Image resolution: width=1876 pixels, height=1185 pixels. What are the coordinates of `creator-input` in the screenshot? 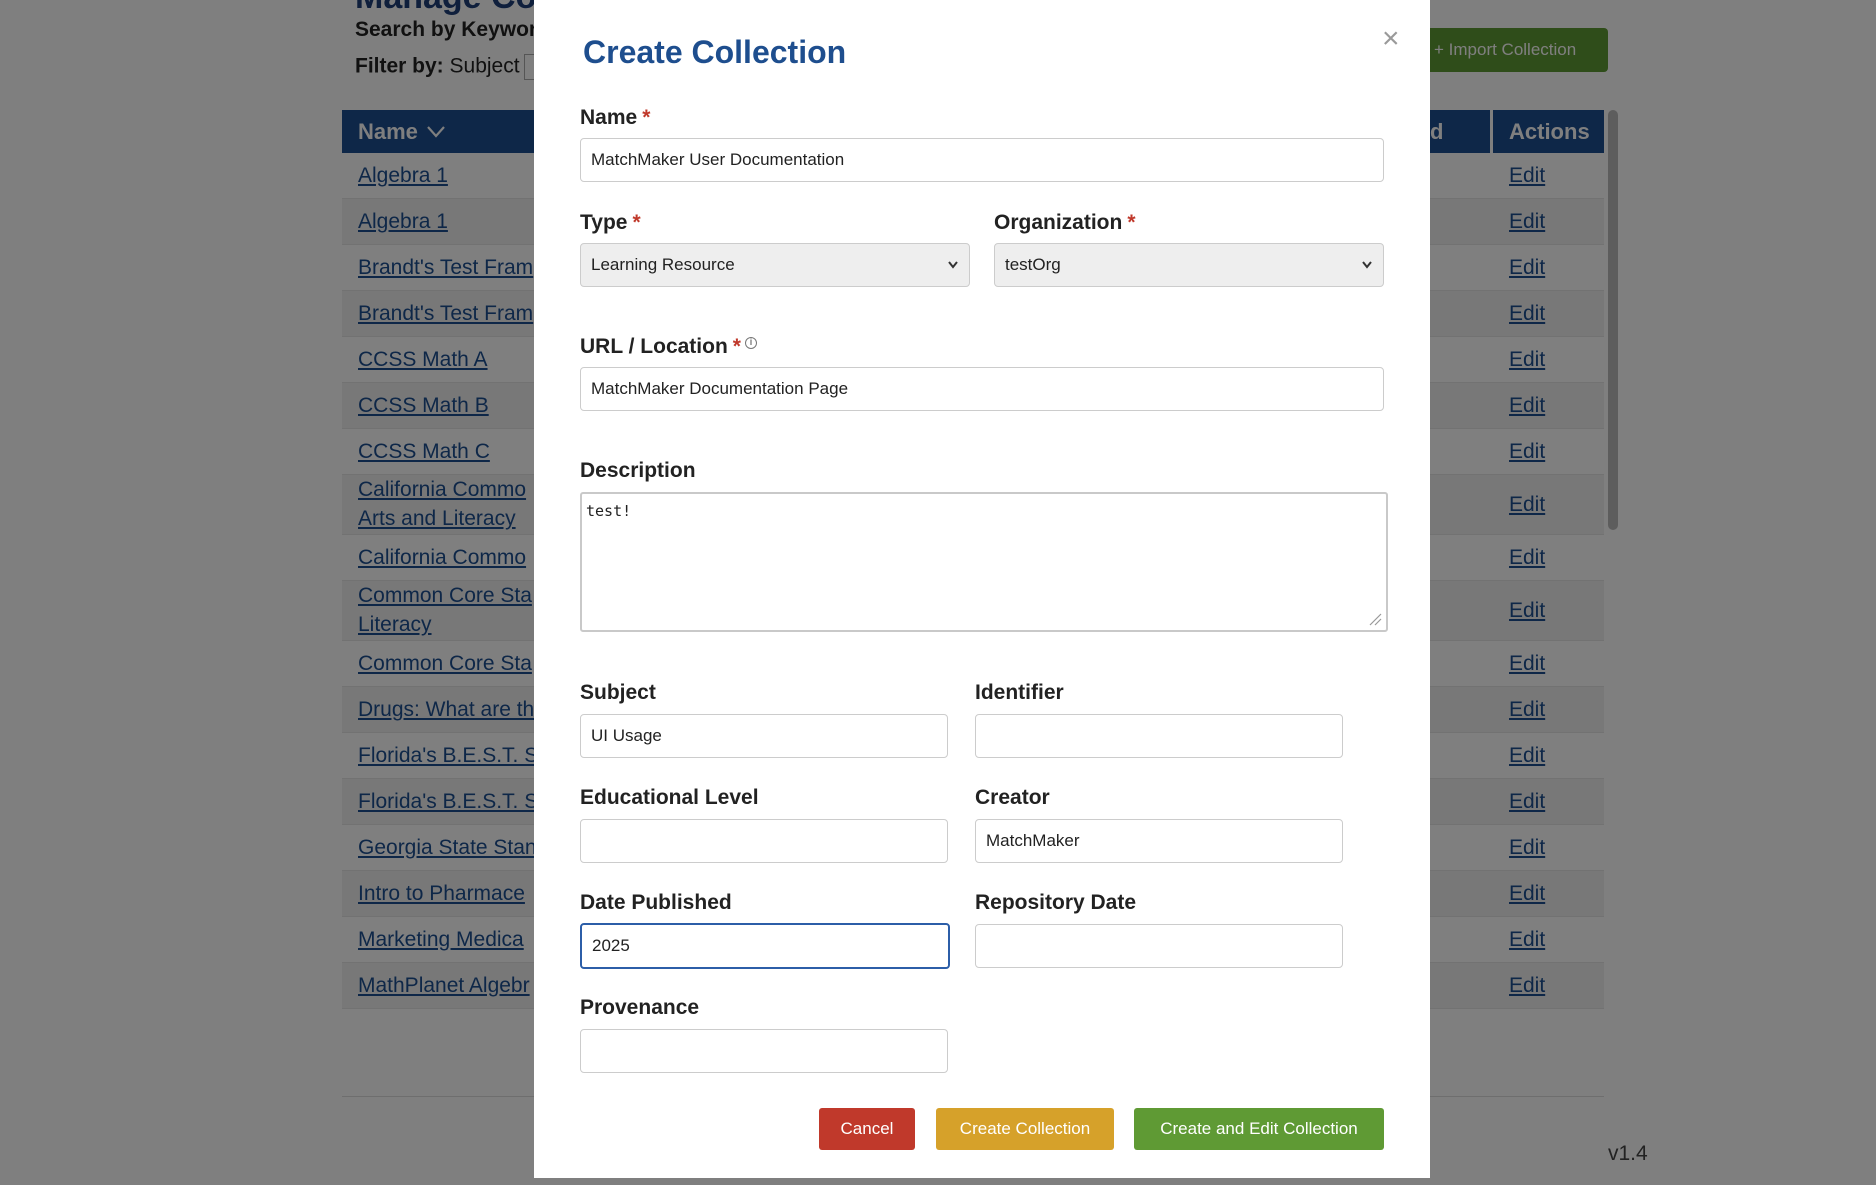 It's located at (1159, 841).